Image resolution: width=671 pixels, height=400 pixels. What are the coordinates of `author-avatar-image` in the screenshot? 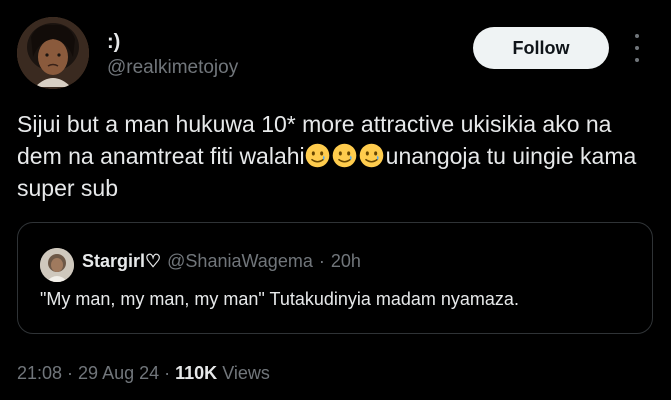 It's located at (53, 53).